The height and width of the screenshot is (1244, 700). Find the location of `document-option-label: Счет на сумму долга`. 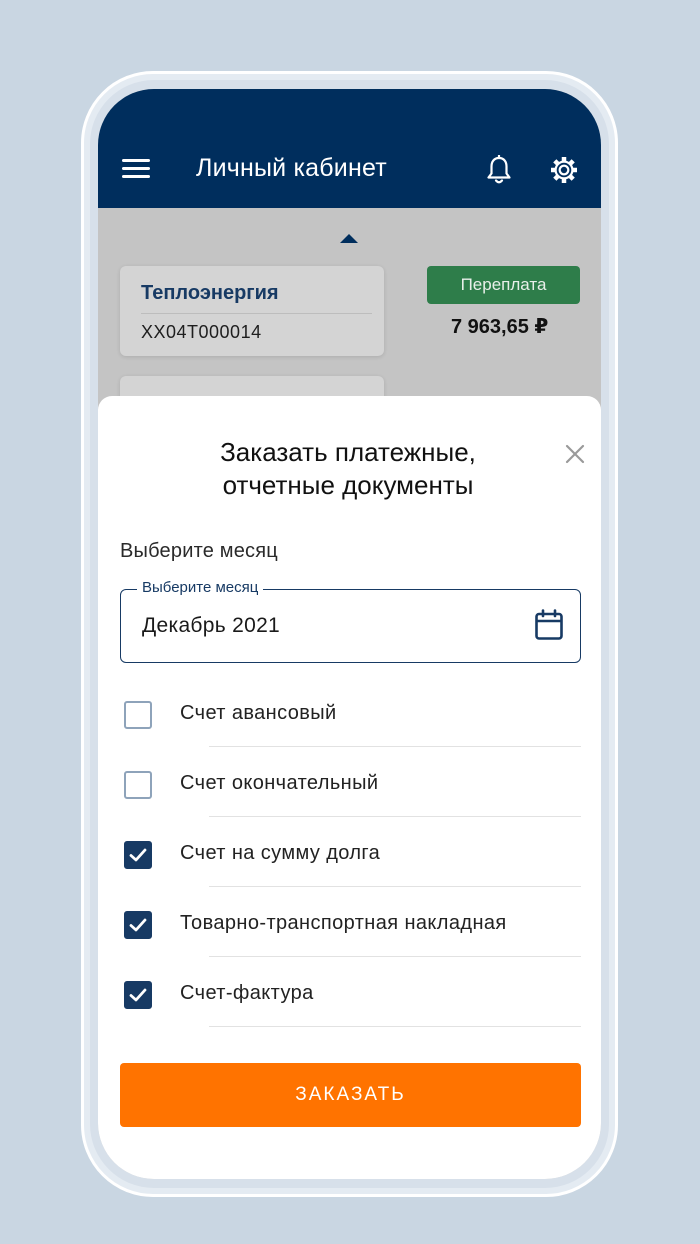

document-option-label: Счет на сумму долга is located at coordinates (280, 853).